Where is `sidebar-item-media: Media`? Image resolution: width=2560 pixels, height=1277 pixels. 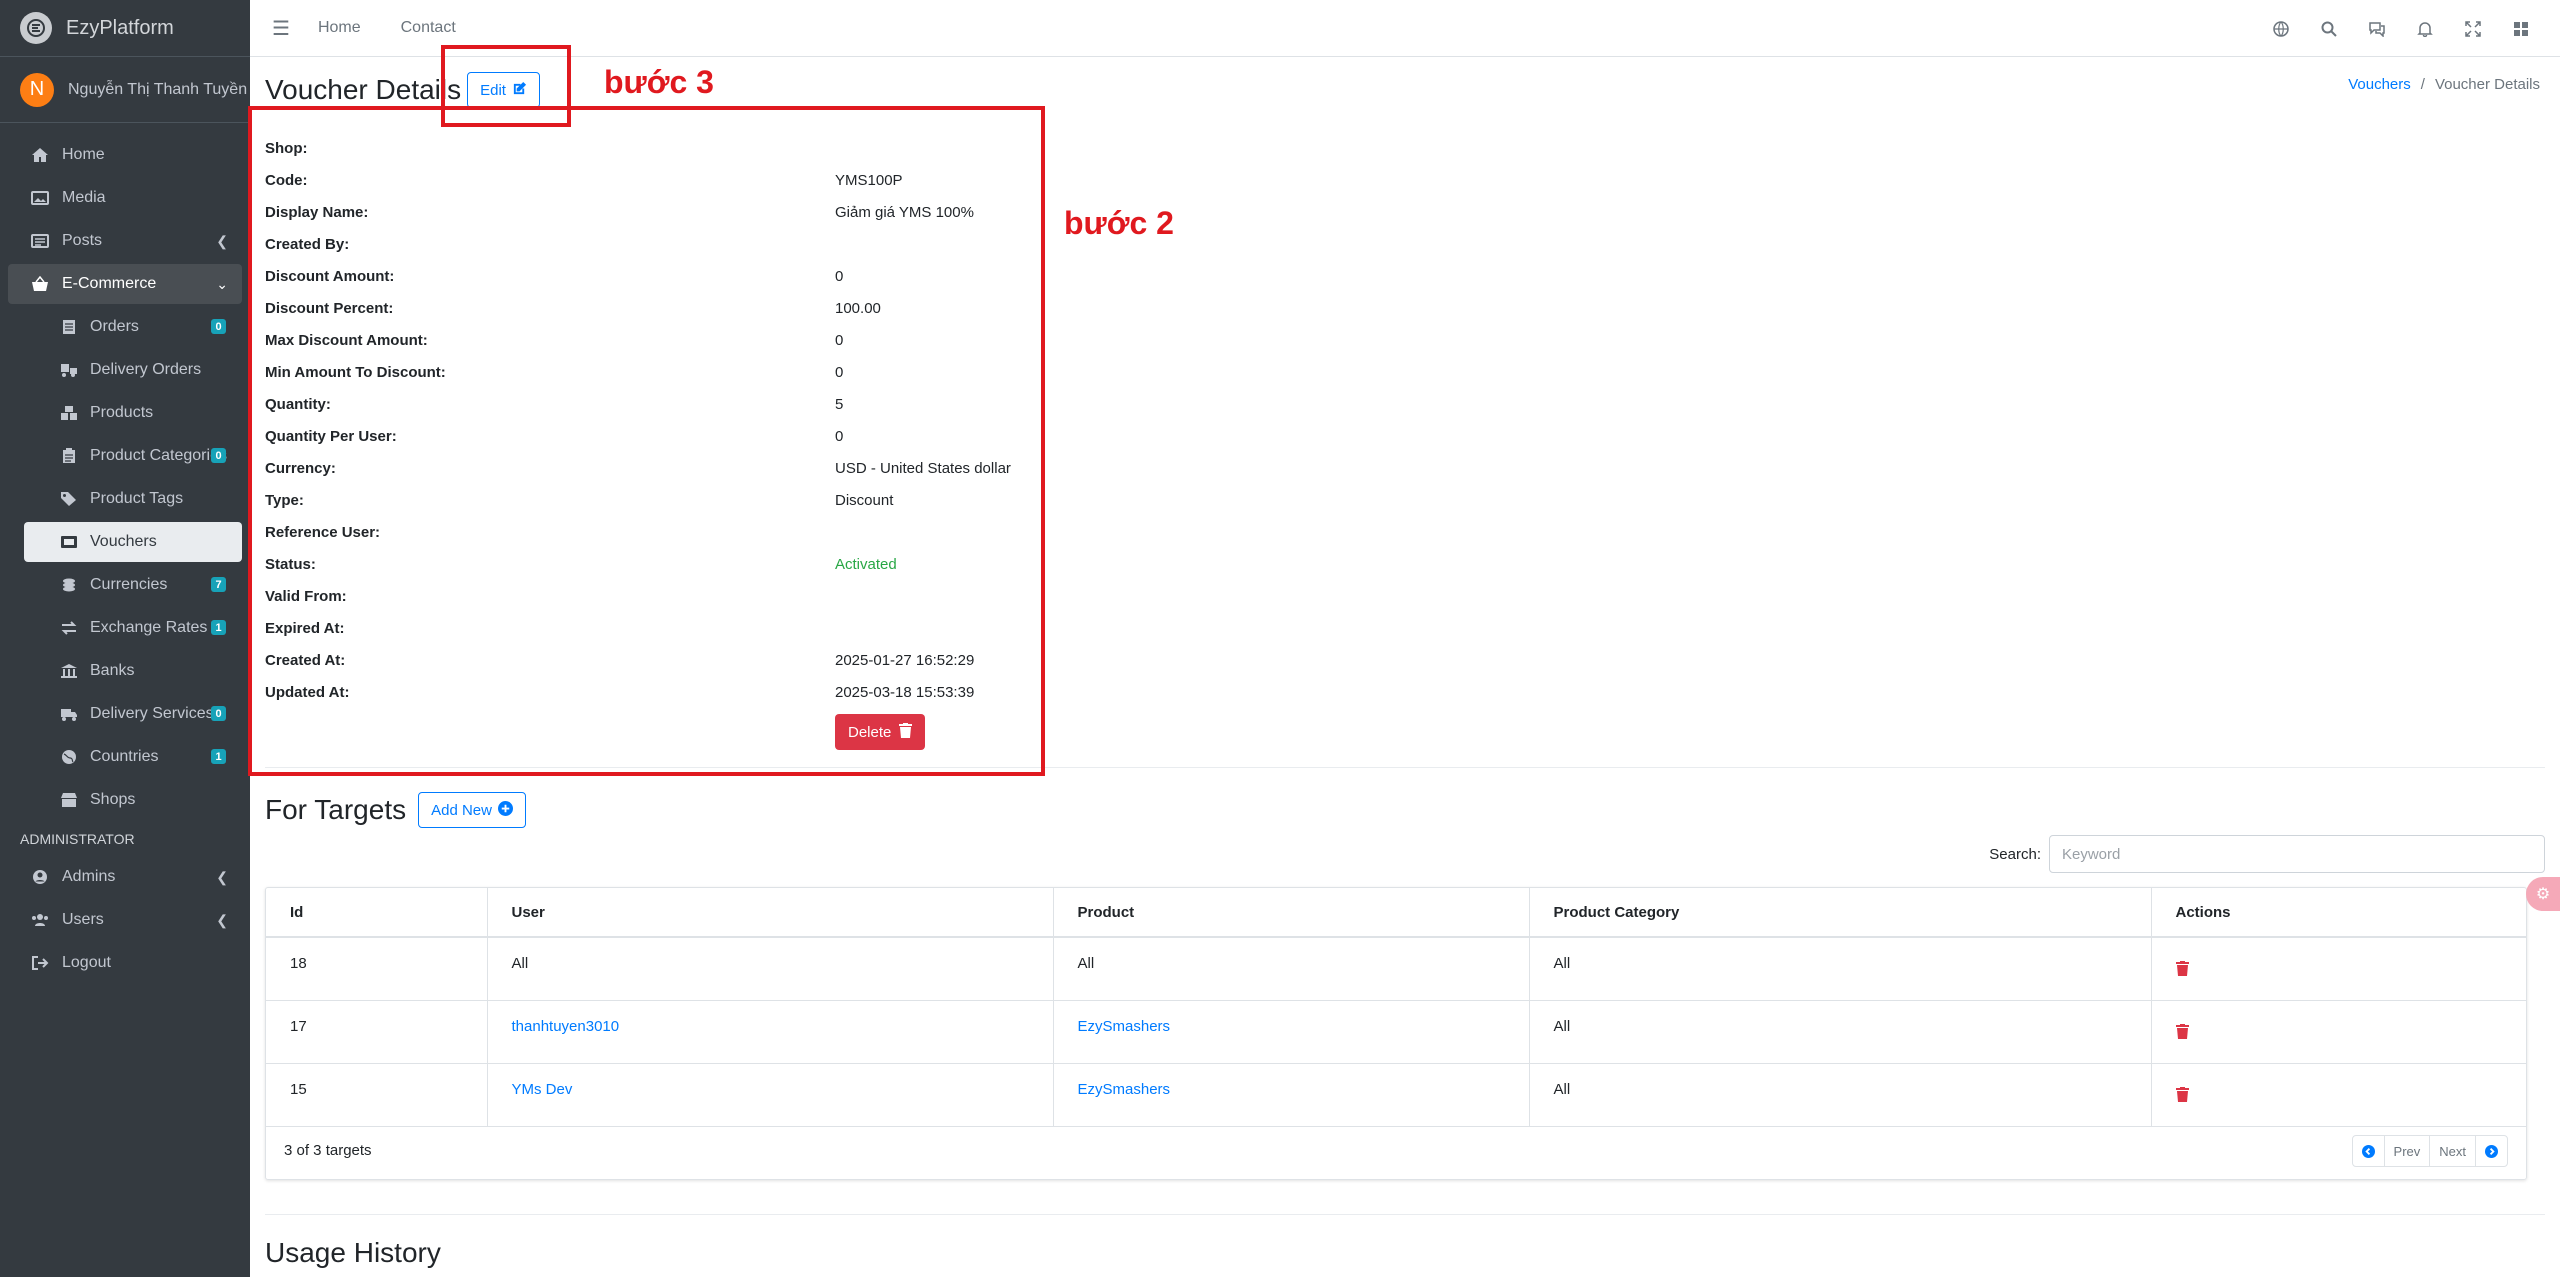 sidebar-item-media: Media is located at coordinates (125, 198).